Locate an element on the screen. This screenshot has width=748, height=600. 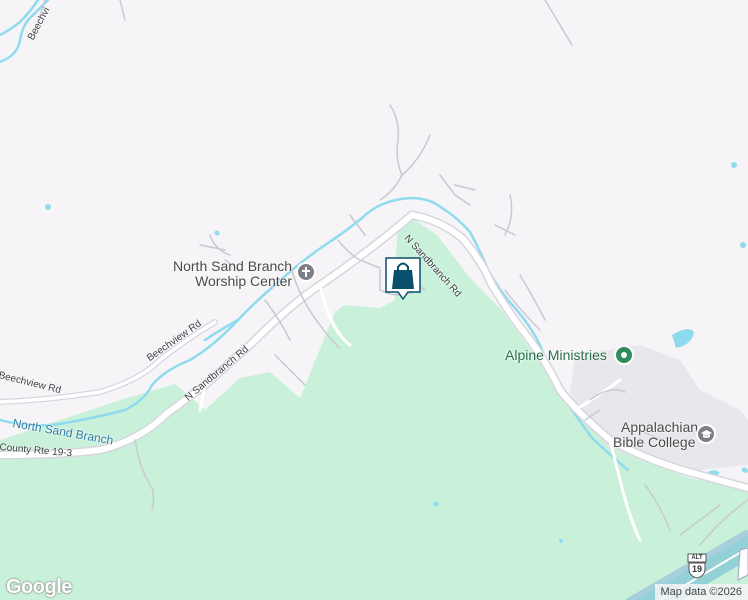
poi-label-worship-center: North Sand Branch Worship Center is located at coordinates (232, 274).